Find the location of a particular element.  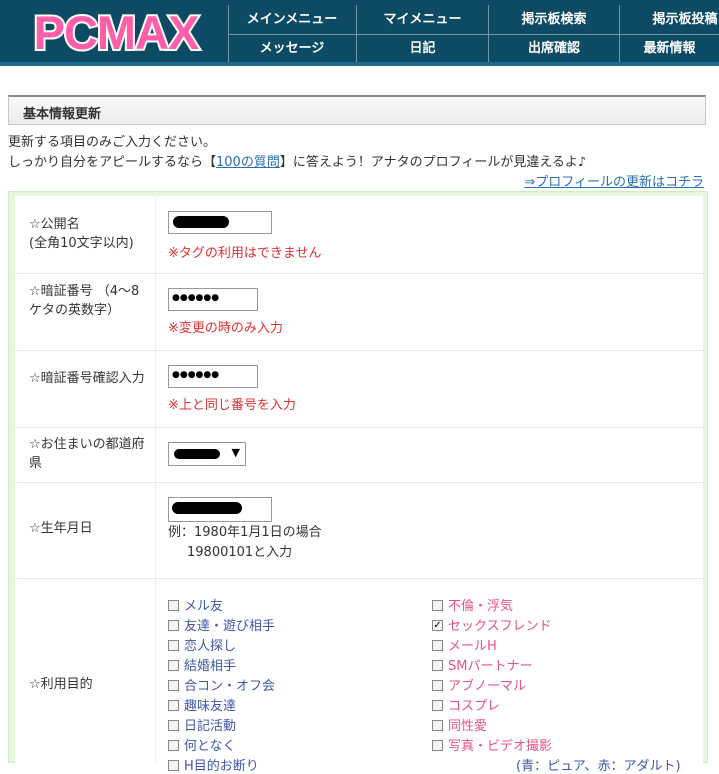

dropdown-arrow-icon: ▼ is located at coordinates (235, 452).